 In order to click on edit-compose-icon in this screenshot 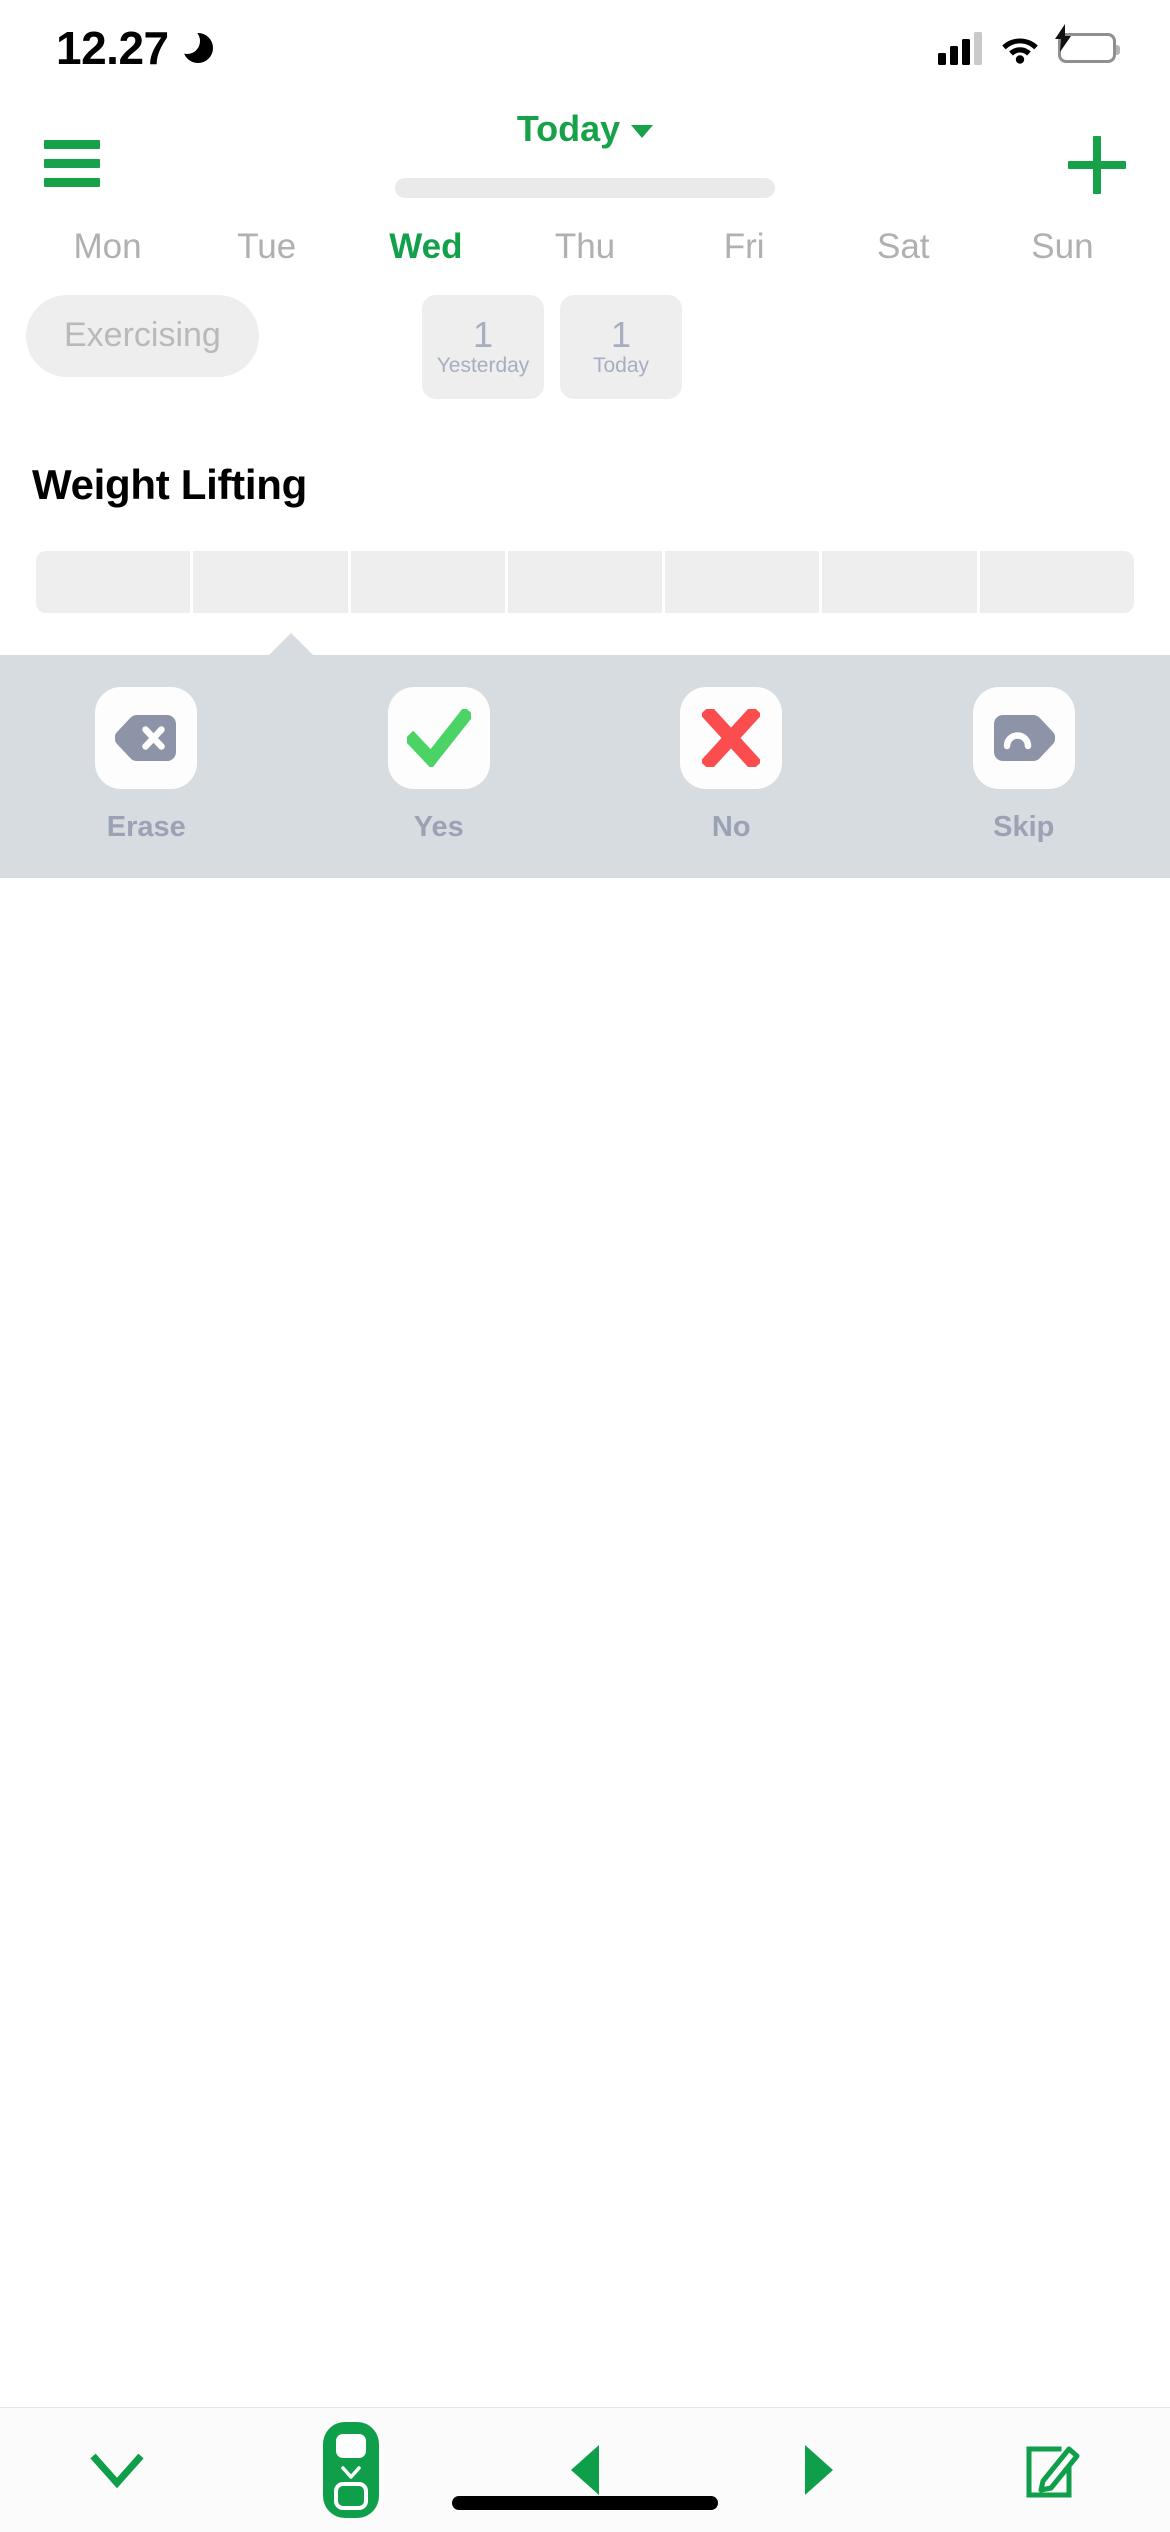, I will do `click(1053, 2472)`.